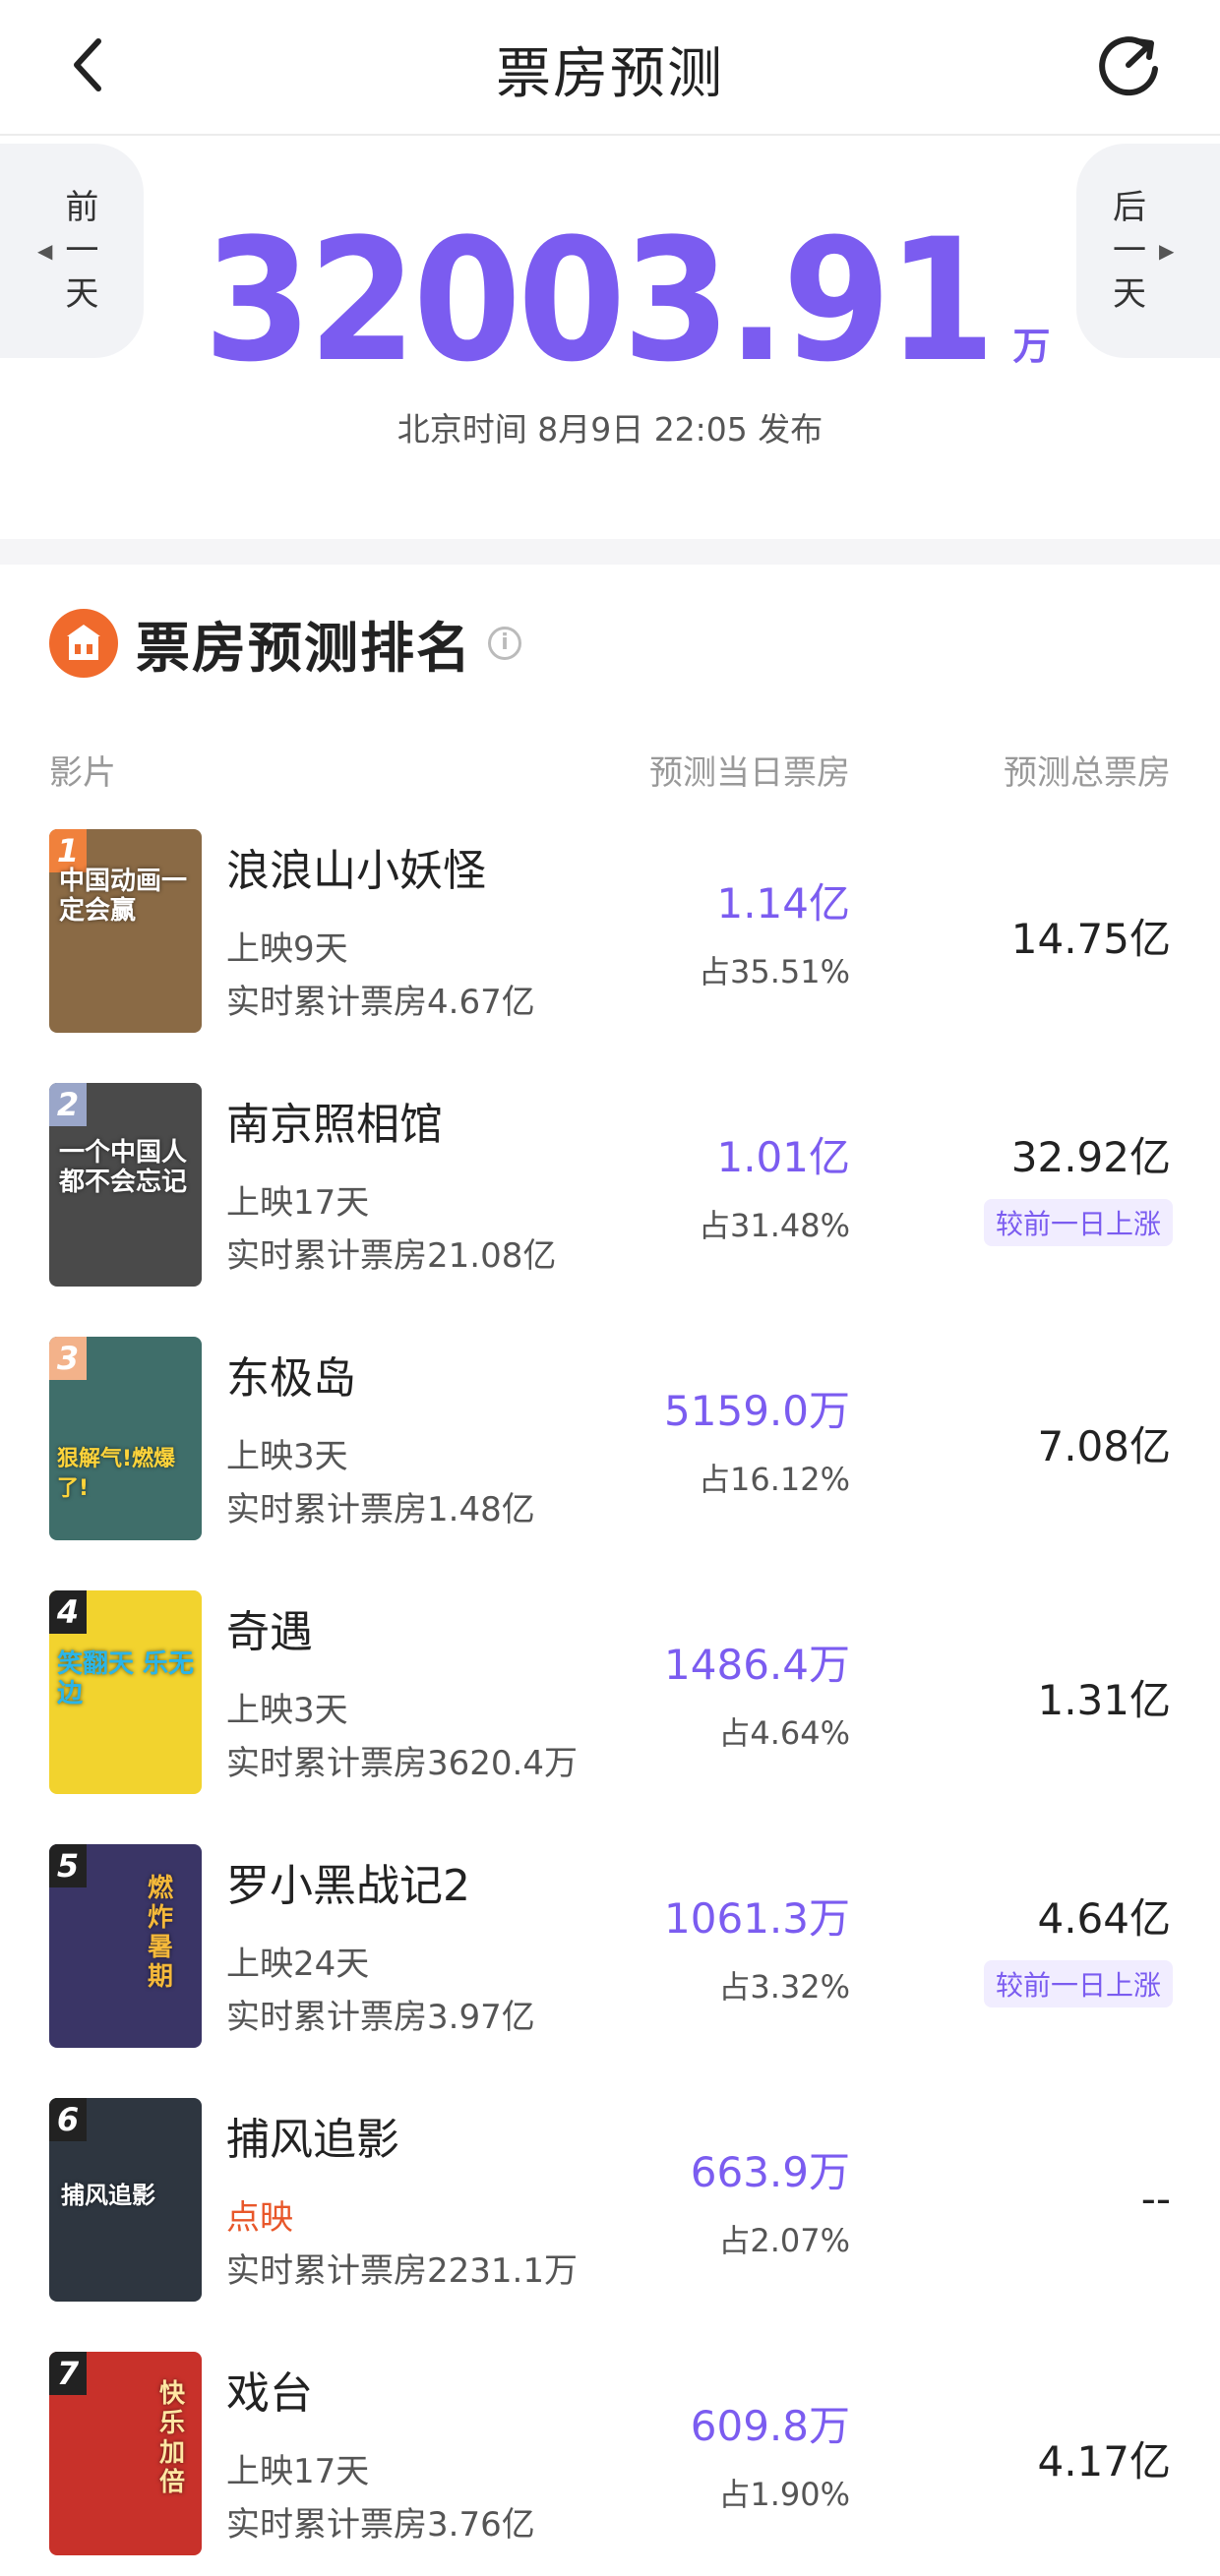 The height and width of the screenshot is (2576, 1220). Describe the element at coordinates (774, 1479) in the screenshot. I see `day-forecast-share: 占16.12%` at that location.